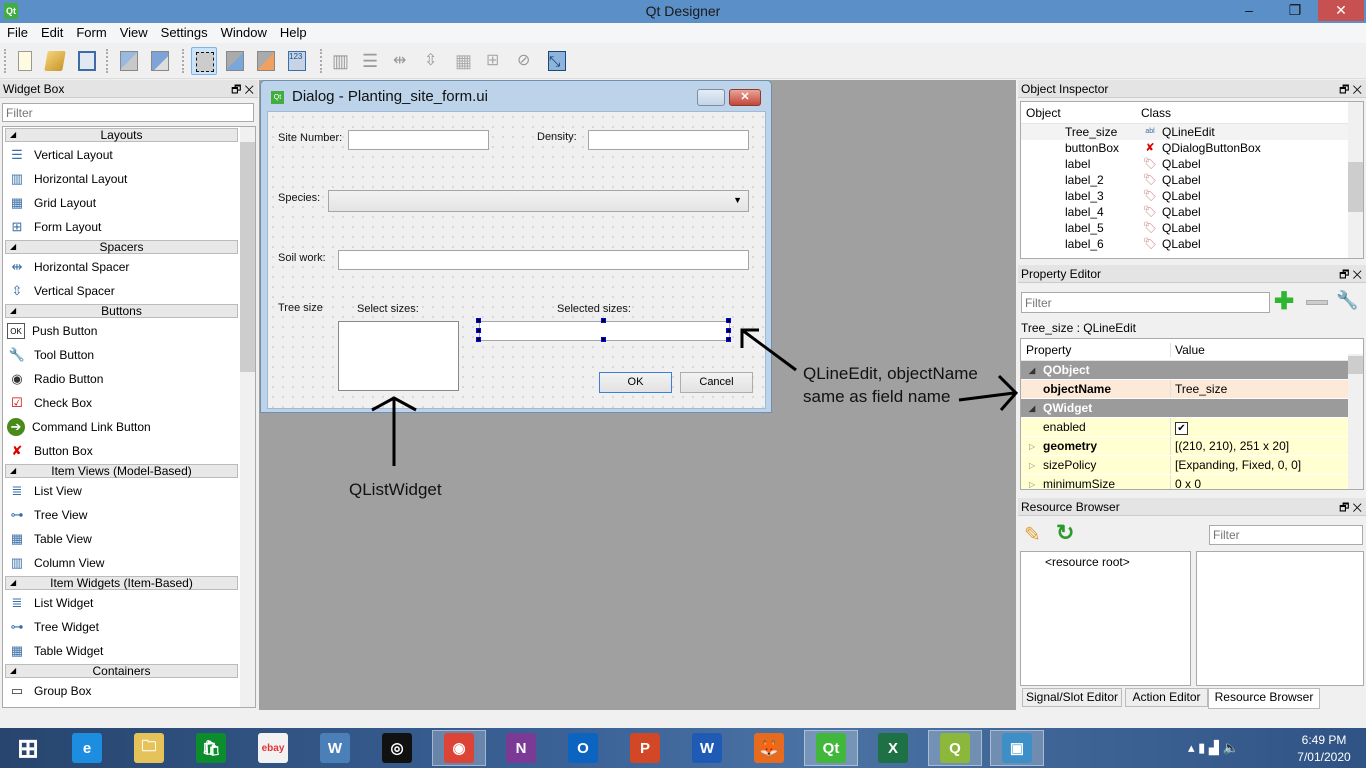  I want to click on float-icon: 🗗, so click(1344, 90).